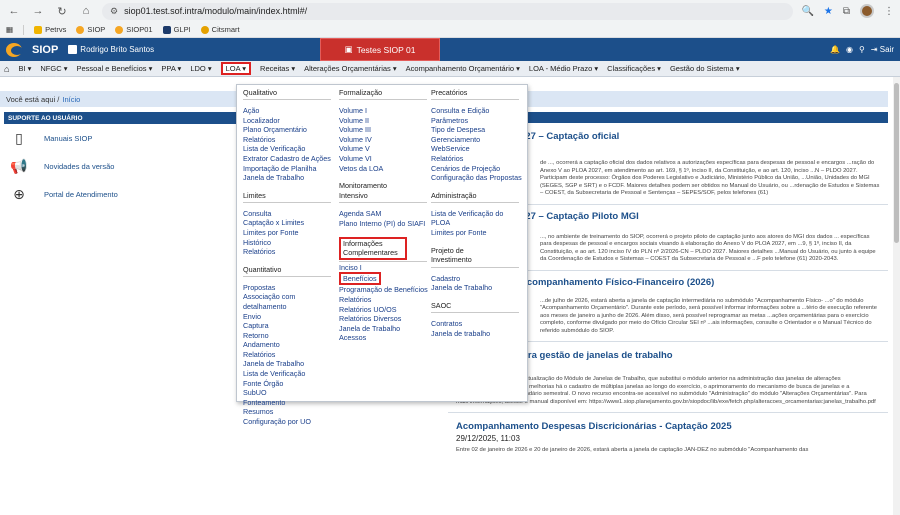 The image size is (900, 515). What do you see at coordinates (563, 68) in the screenshot?
I see `menu-loa-medio-prazo: LOA - Médio Prazo ▾` at bounding box center [563, 68].